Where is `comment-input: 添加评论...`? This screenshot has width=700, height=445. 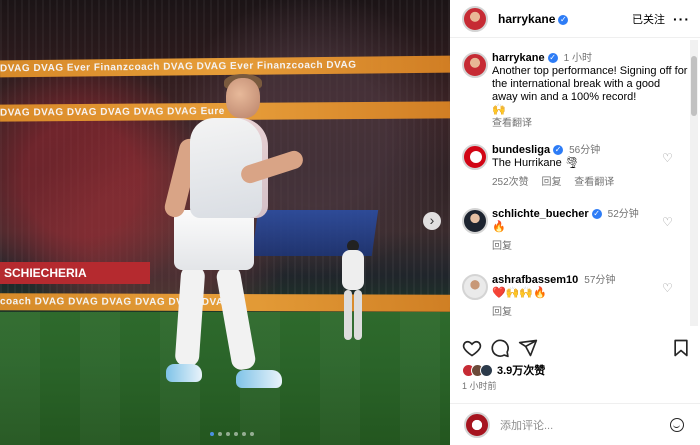
comment-input: 添加评论... is located at coordinates (526, 425).